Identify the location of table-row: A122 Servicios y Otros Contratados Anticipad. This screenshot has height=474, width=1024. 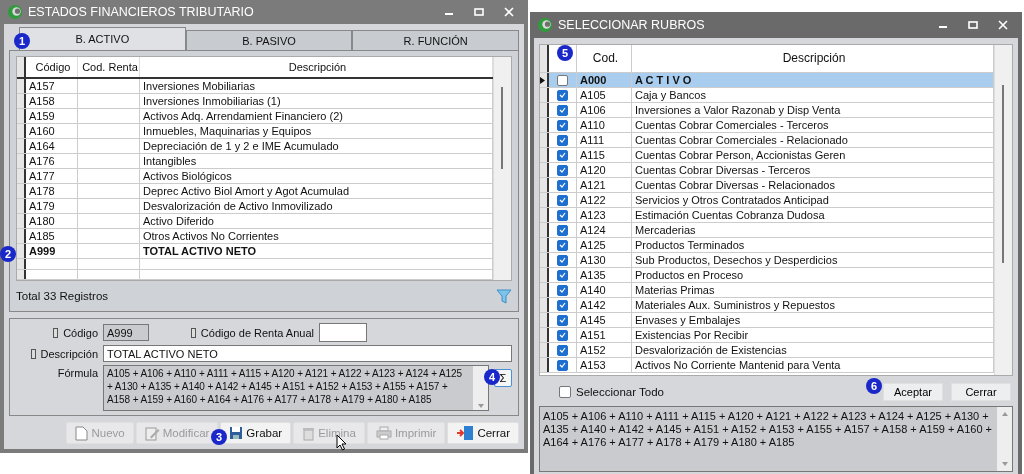
(767, 200).